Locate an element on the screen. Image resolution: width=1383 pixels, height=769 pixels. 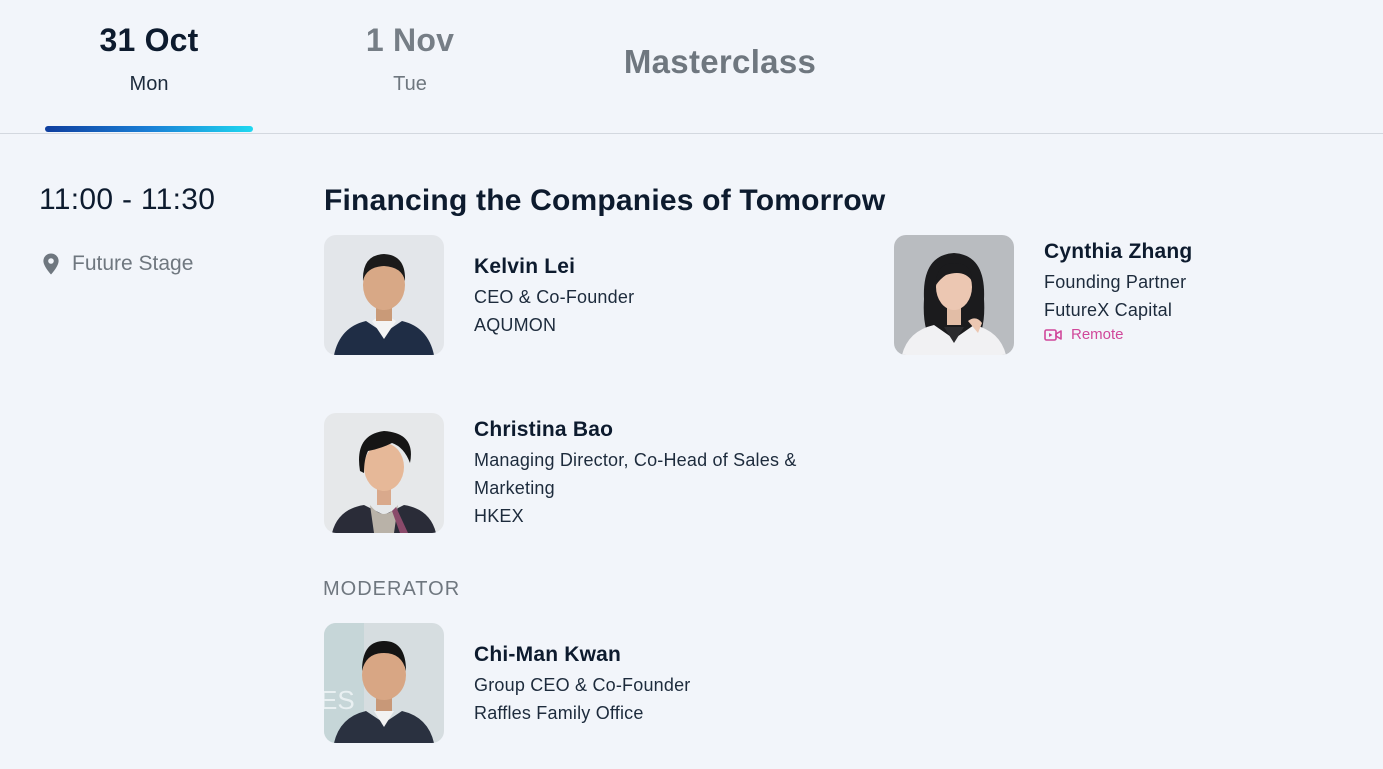
speaker-name: Cynthia Zhang is located at coordinates (1118, 251).